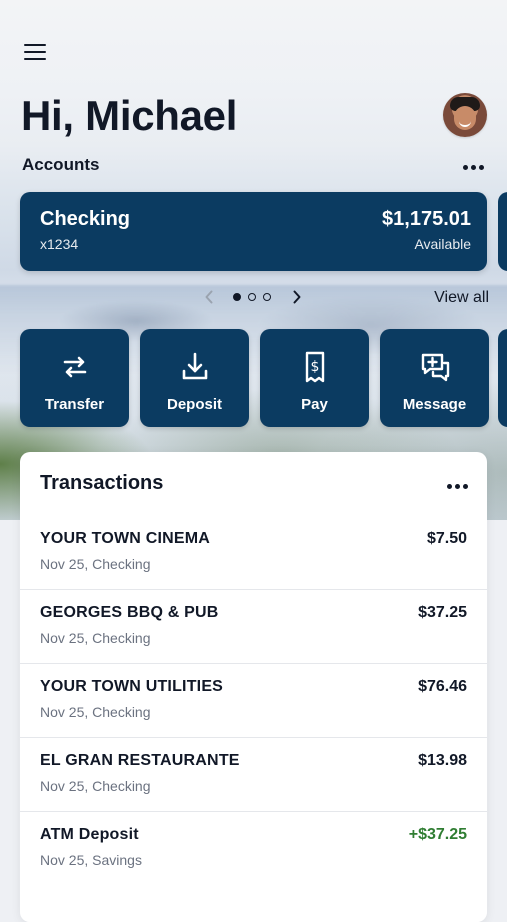  Describe the element at coordinates (446, 538) in the screenshot. I see `transaction-amount: $7.50` at that location.